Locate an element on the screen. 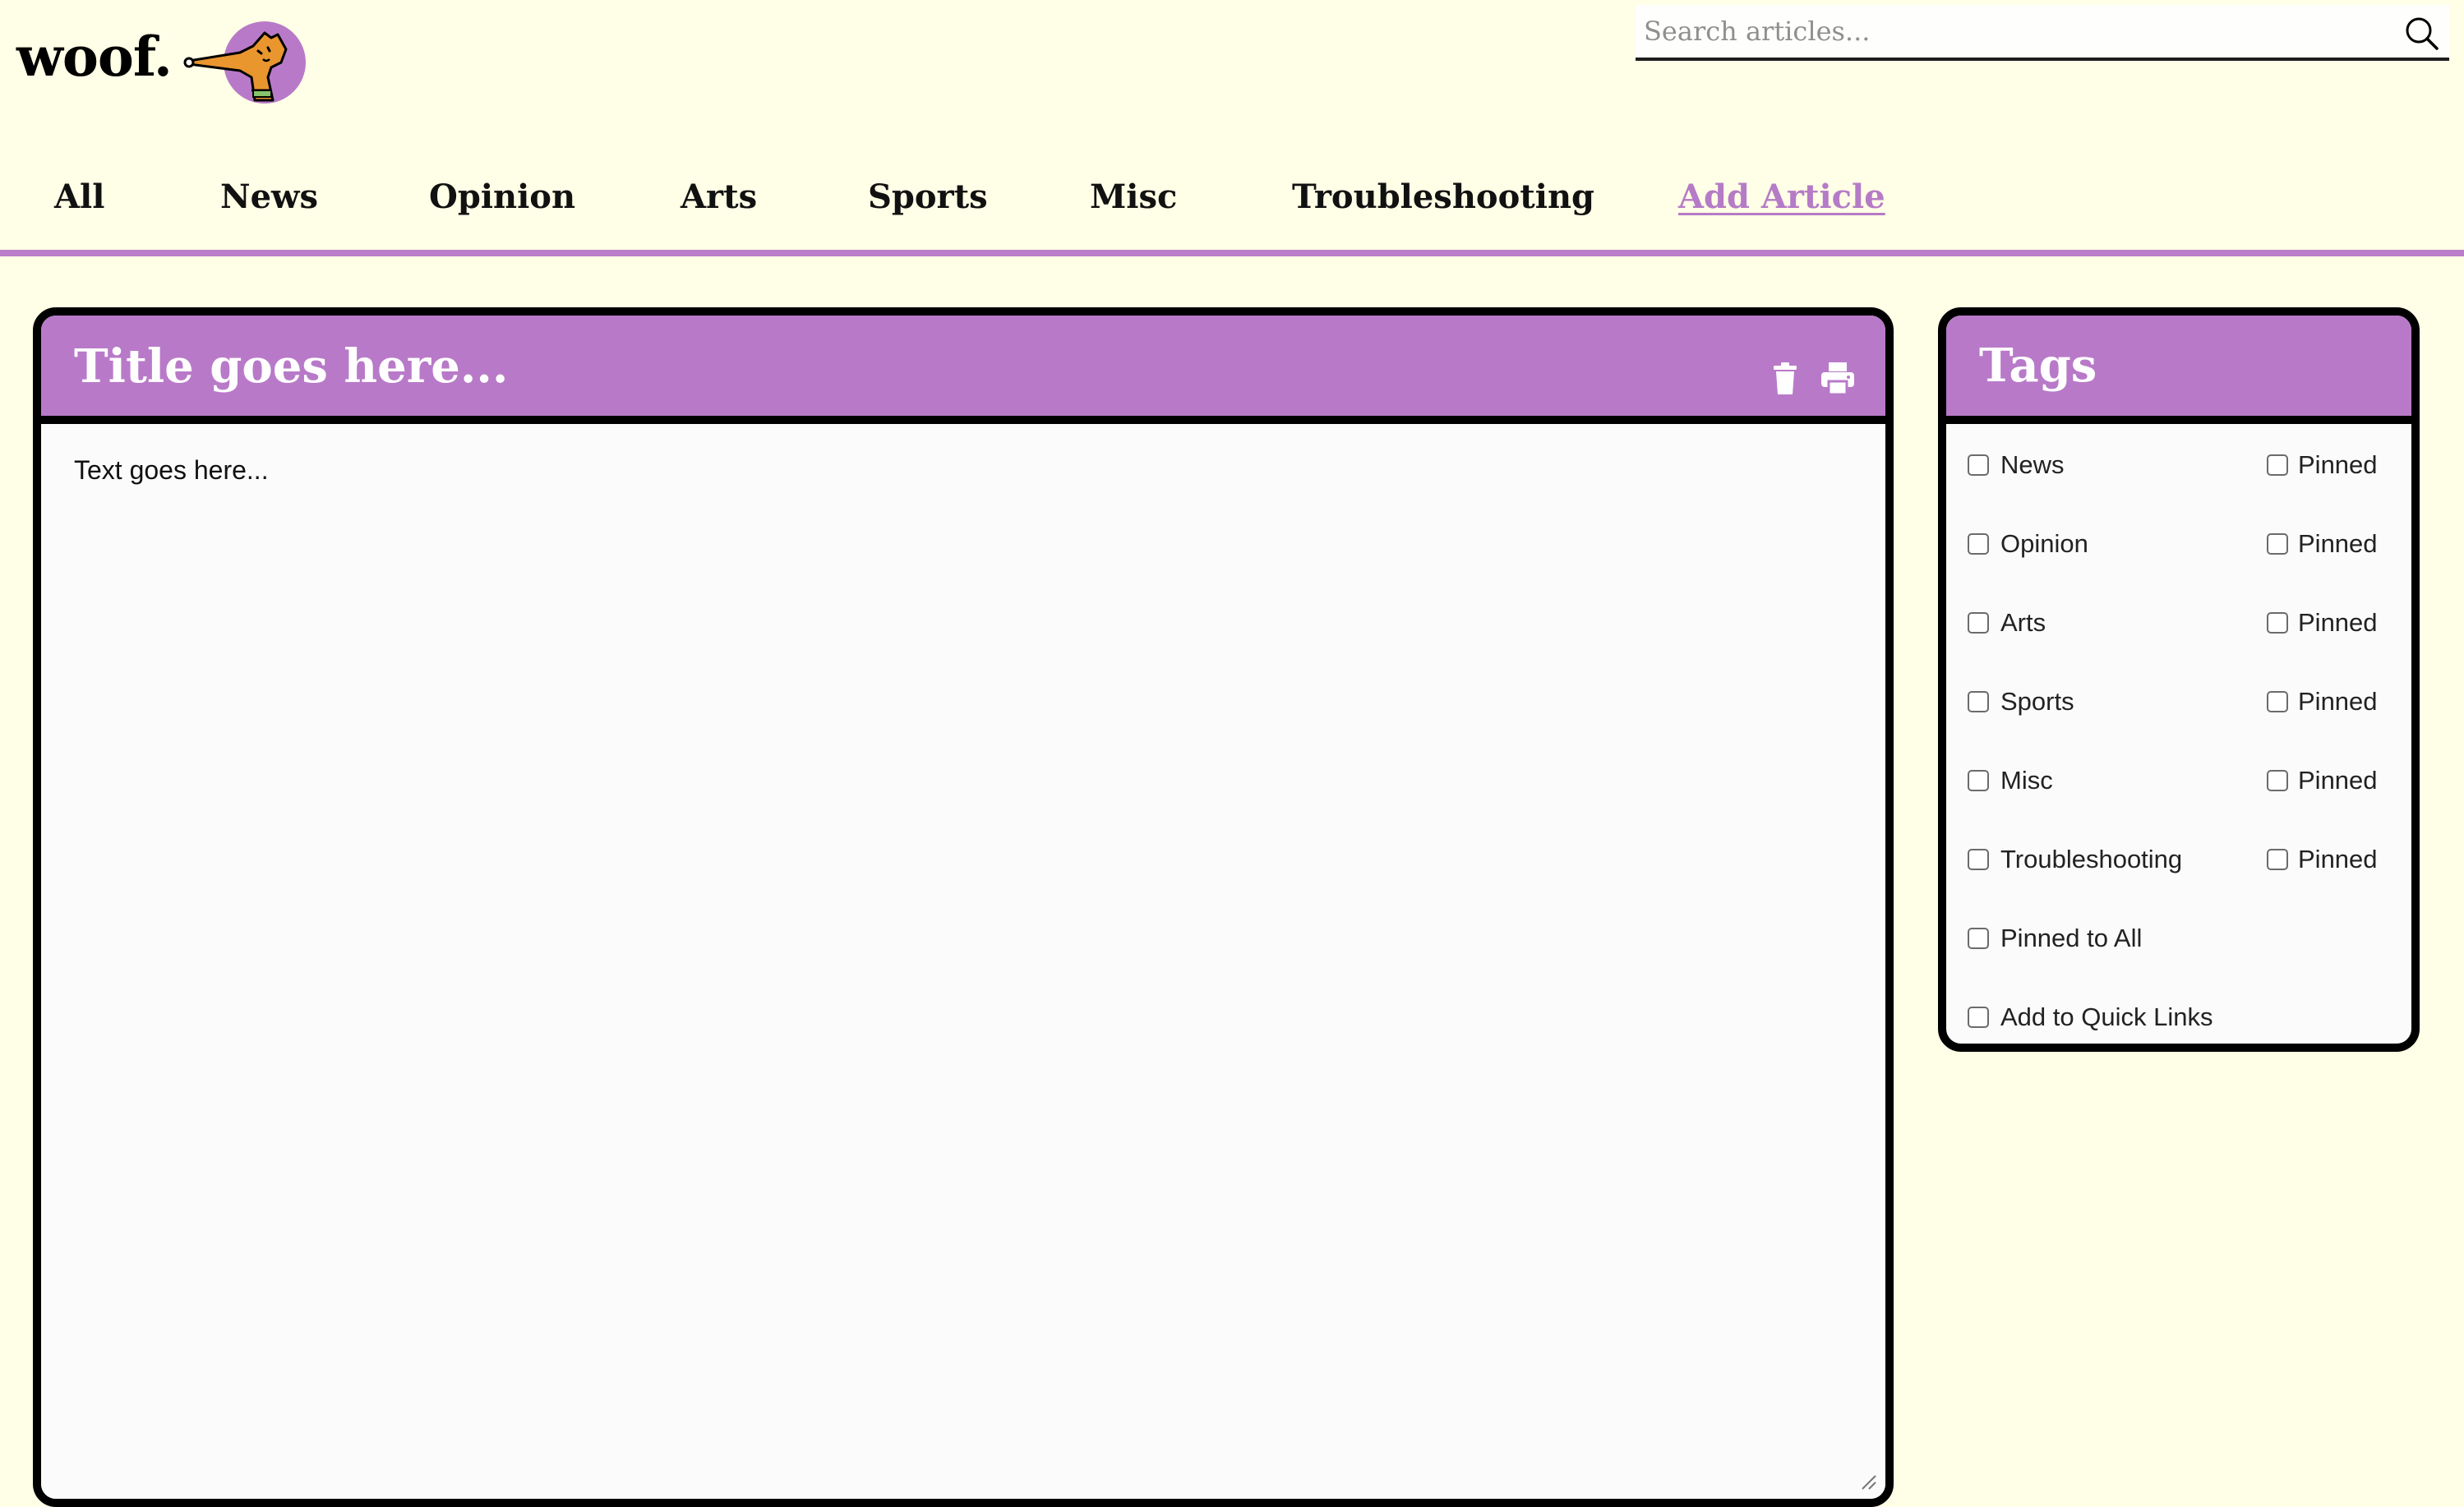  dog-logo-icon is located at coordinates (246, 64).